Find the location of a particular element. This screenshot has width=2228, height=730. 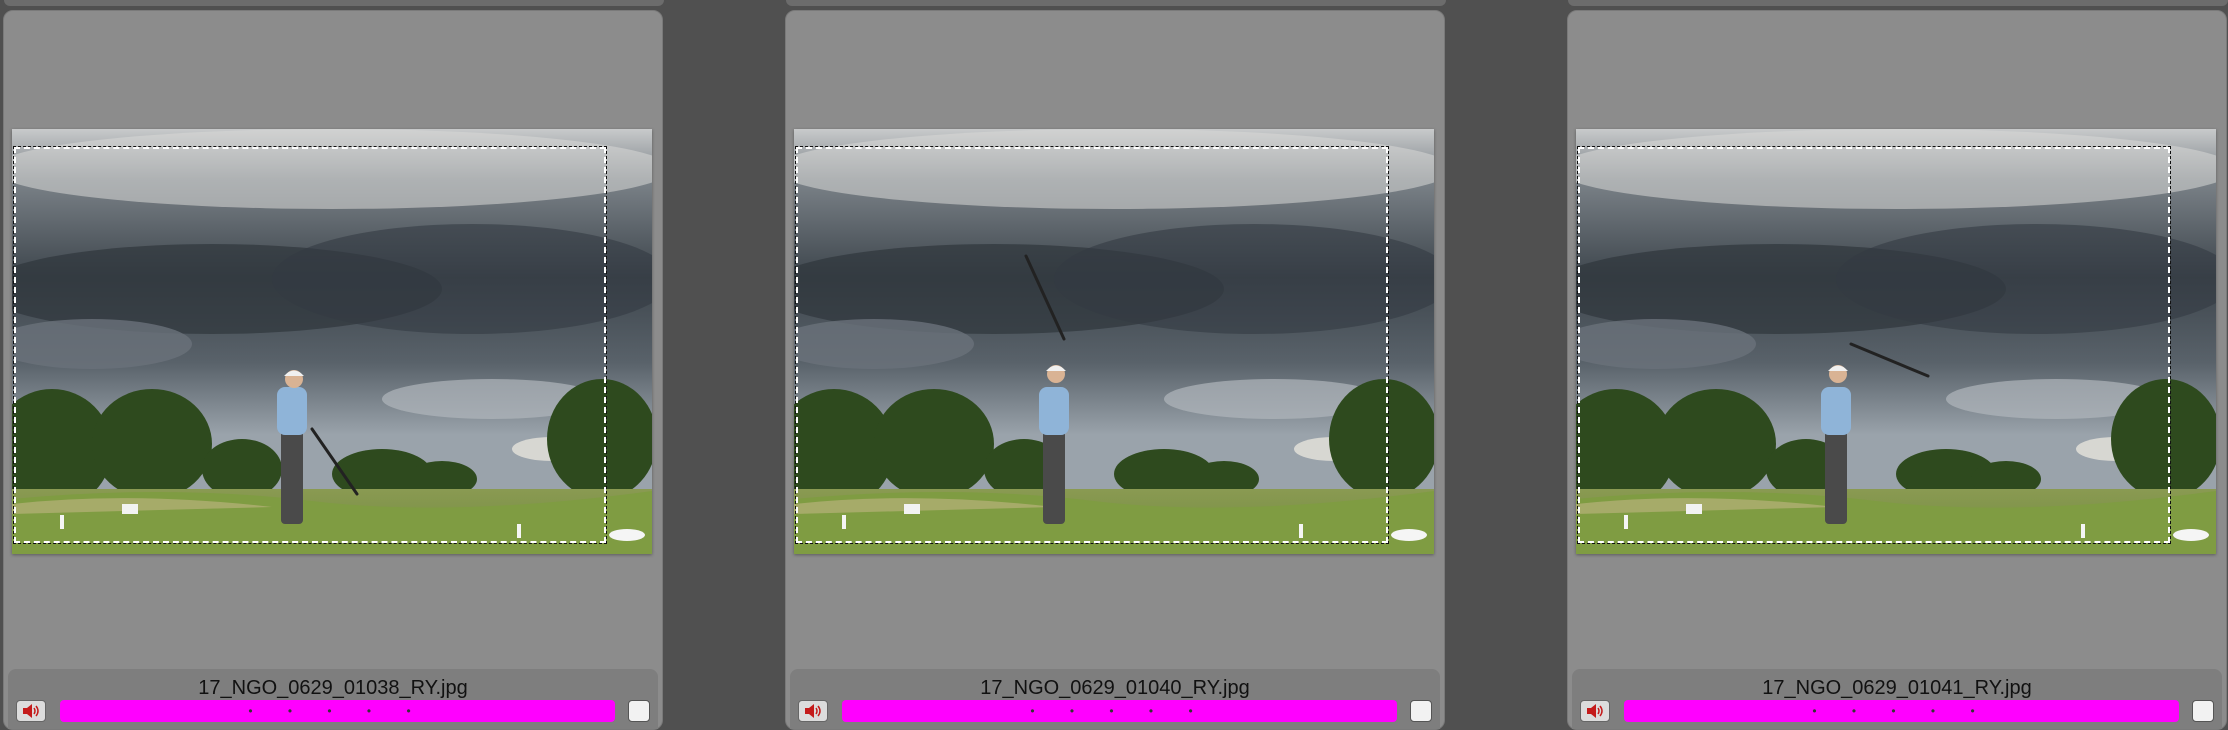

thumbnail-footer: 17_NGO_0629_01040_RY.jpg • • • • • is located at coordinates (1115, 699).